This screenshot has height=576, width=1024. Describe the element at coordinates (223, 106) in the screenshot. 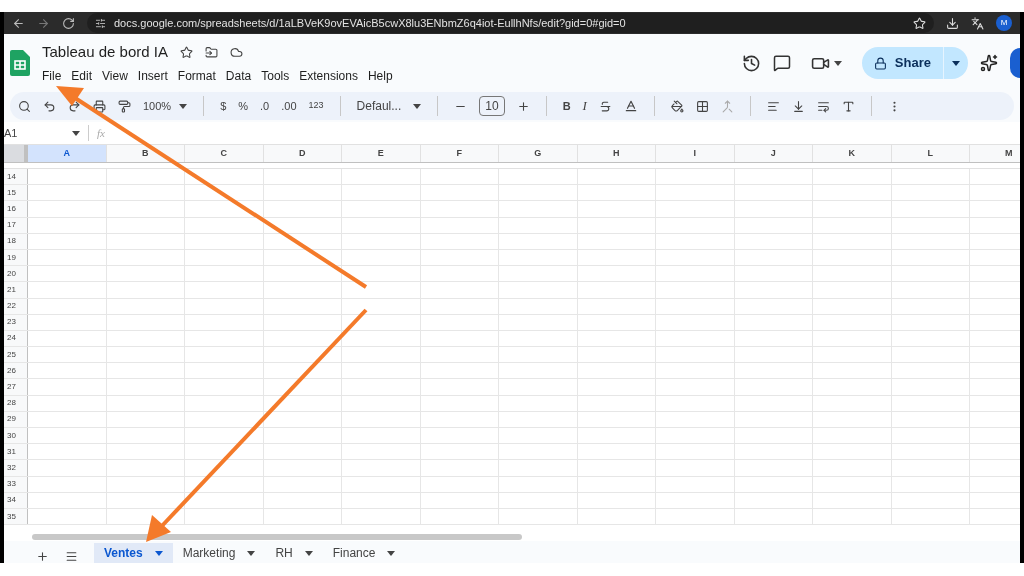

I see `currency-button: $` at that location.